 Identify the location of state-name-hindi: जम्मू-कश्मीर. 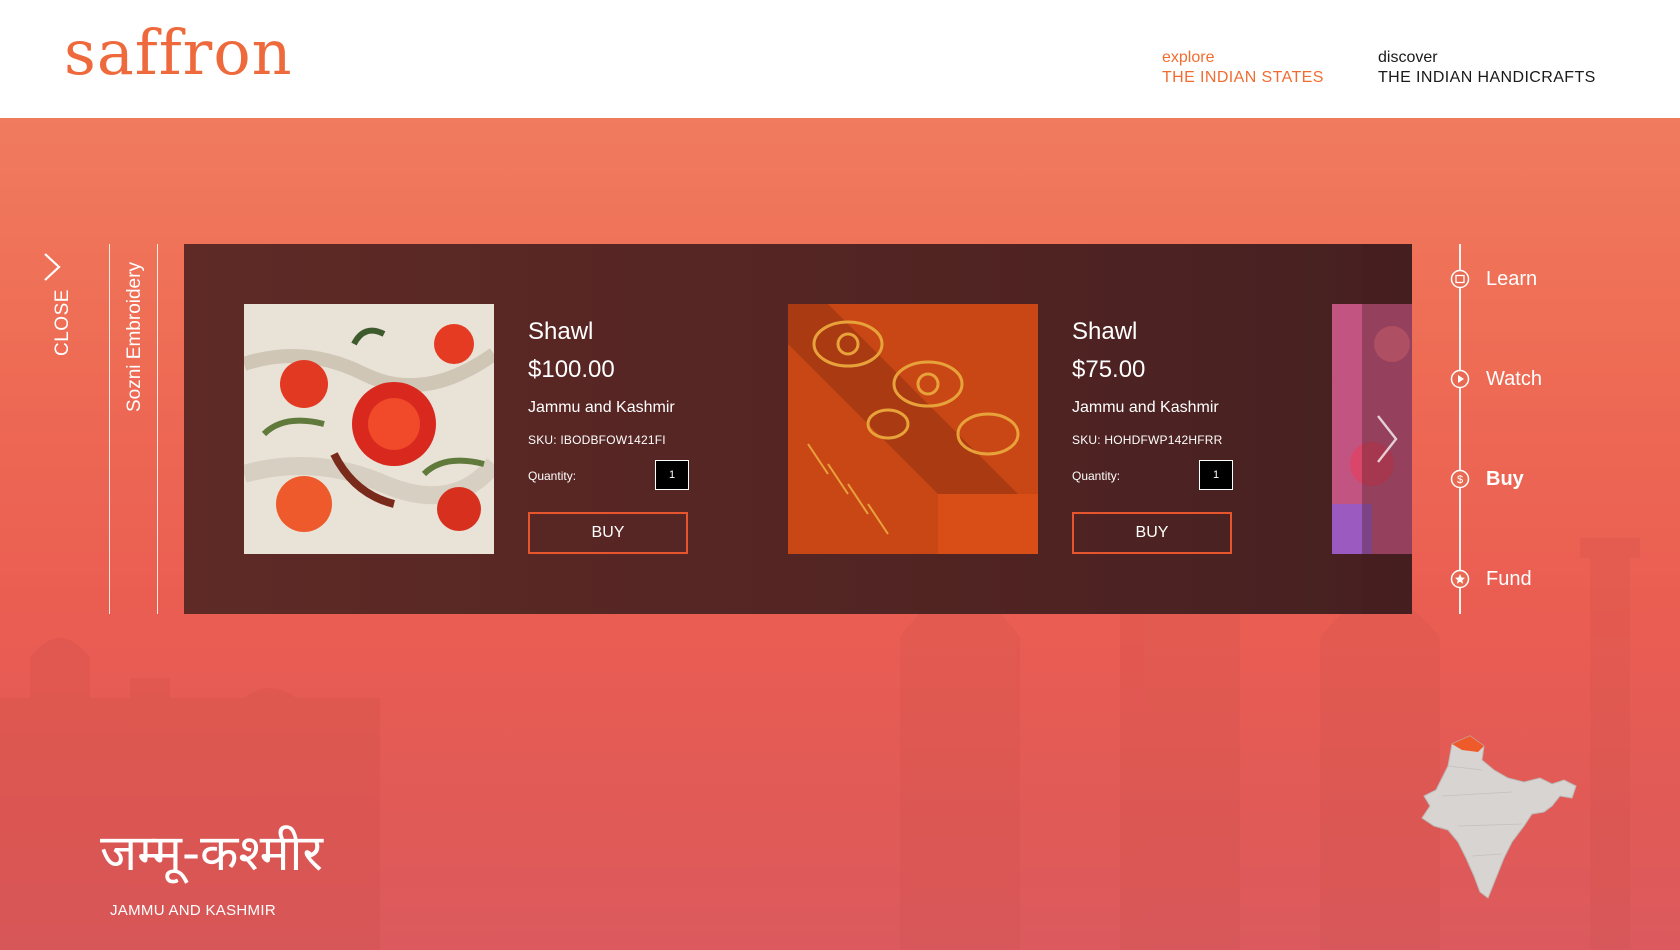
(212, 854).